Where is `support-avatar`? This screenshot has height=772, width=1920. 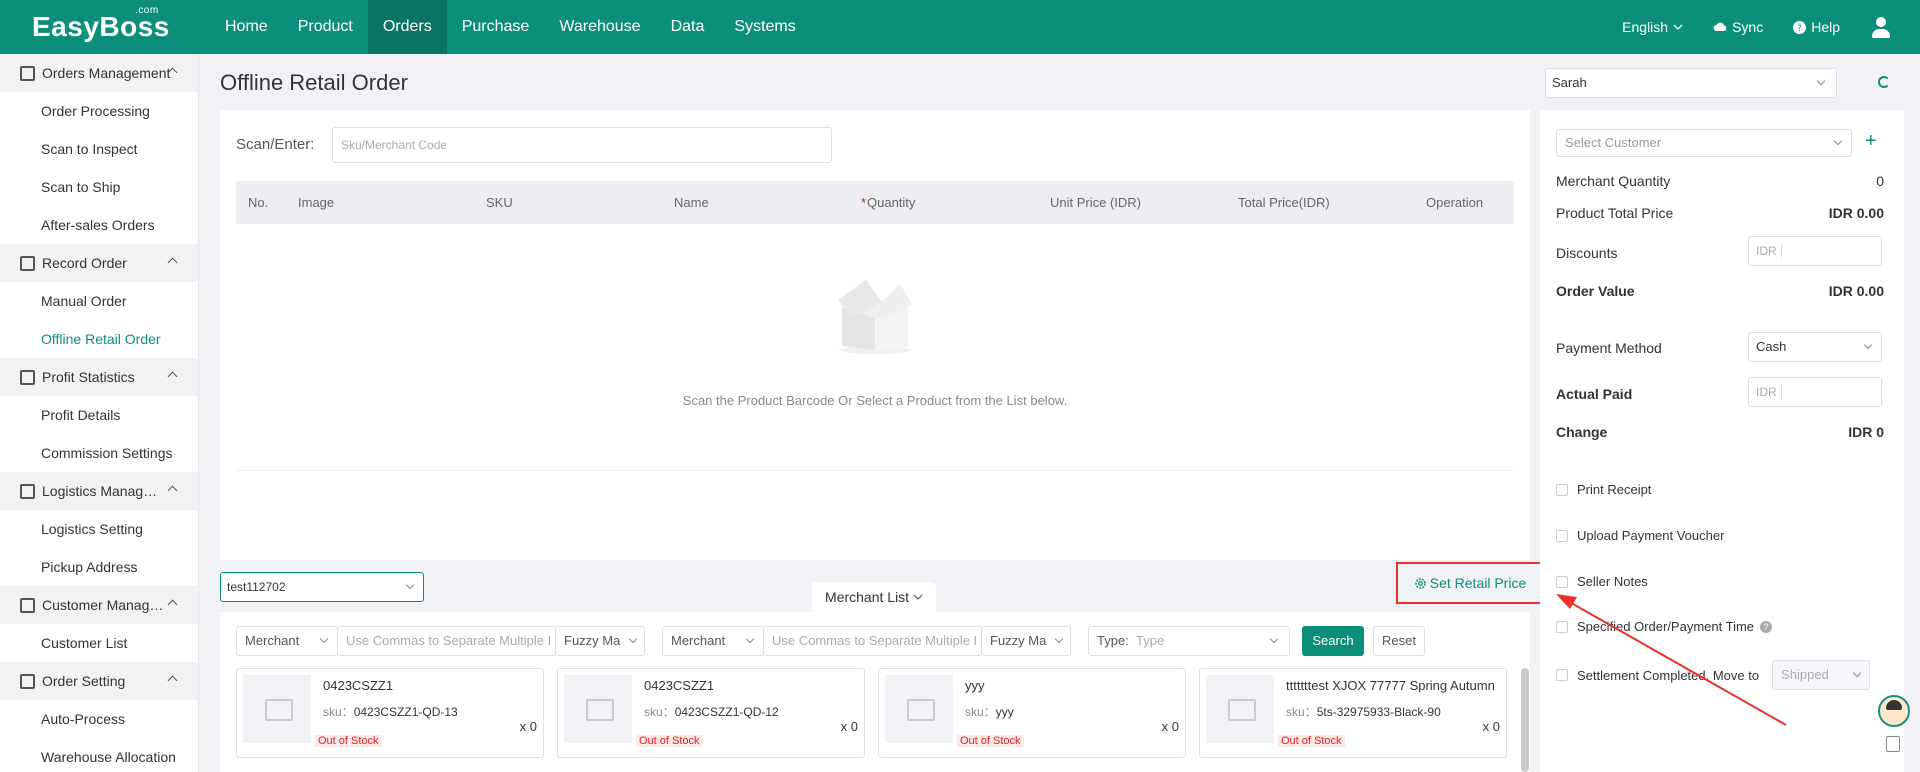
support-avatar is located at coordinates (1894, 711).